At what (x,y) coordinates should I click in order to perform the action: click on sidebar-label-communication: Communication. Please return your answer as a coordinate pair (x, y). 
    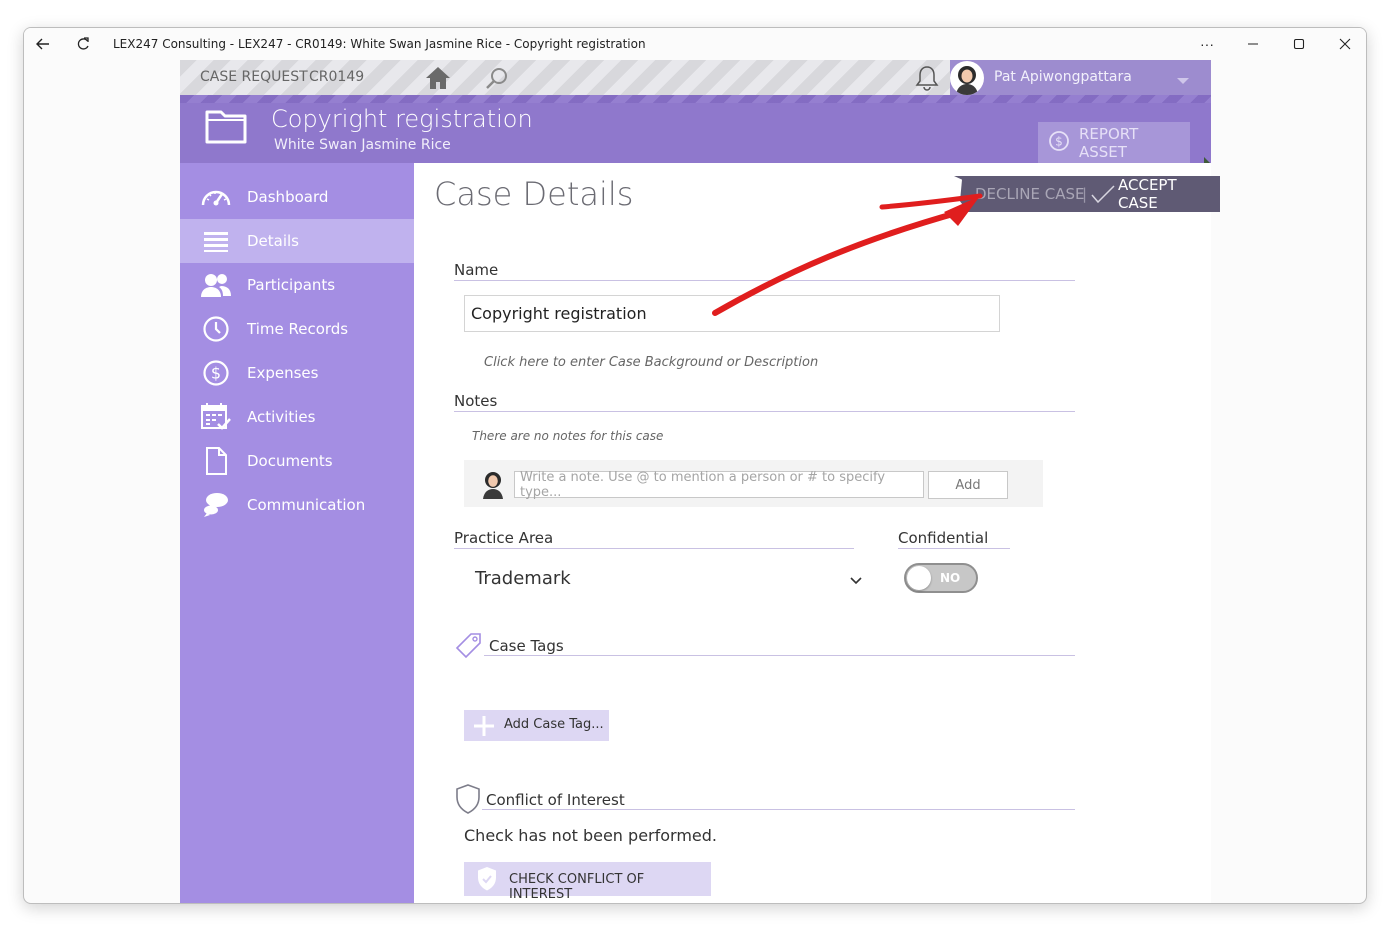
    Looking at the image, I should click on (306, 505).